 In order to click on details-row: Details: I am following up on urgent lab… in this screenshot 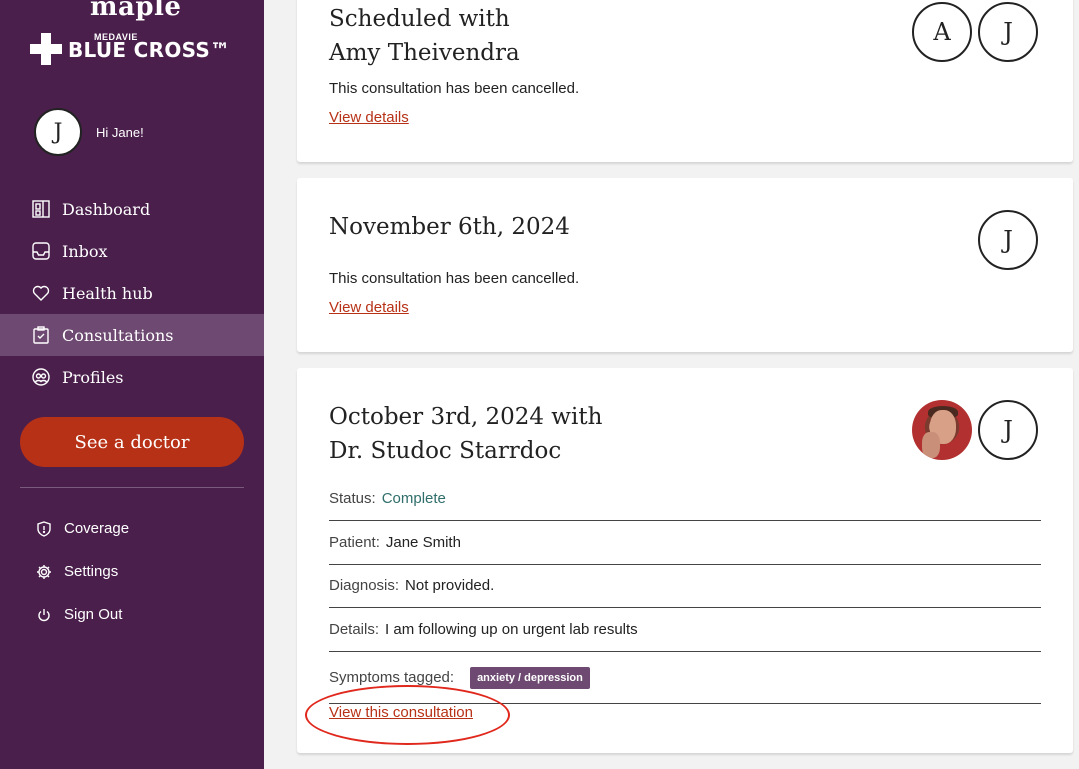, I will do `click(685, 630)`.